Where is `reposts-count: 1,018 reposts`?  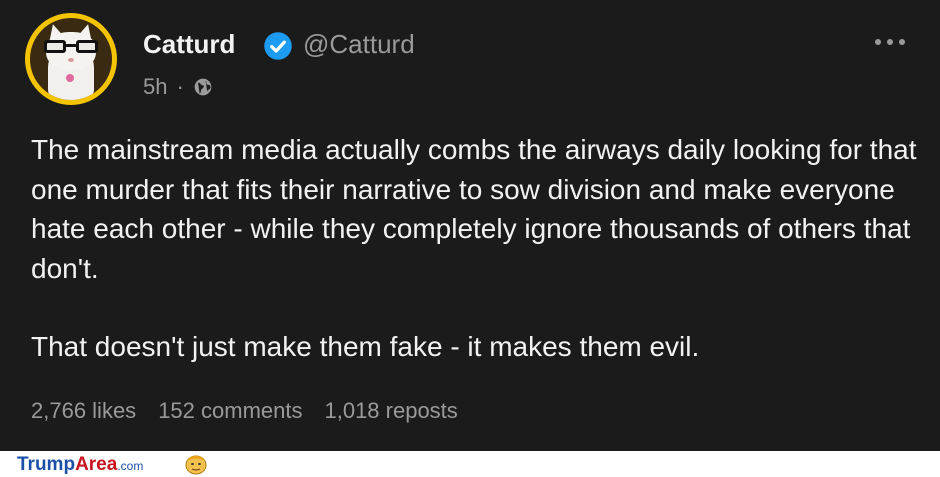 reposts-count: 1,018 reposts is located at coordinates (390, 411).